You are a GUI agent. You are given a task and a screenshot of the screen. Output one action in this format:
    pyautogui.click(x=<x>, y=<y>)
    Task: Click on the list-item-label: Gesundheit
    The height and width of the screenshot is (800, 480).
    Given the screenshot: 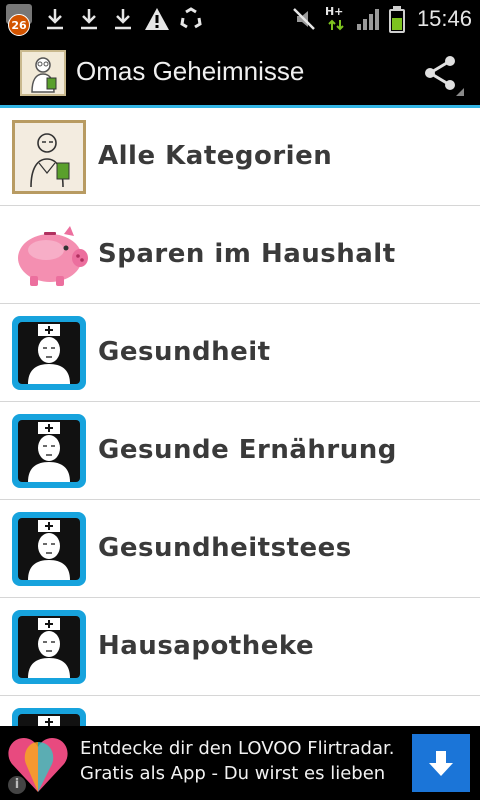 What is the action you would take?
    pyautogui.click(x=184, y=352)
    